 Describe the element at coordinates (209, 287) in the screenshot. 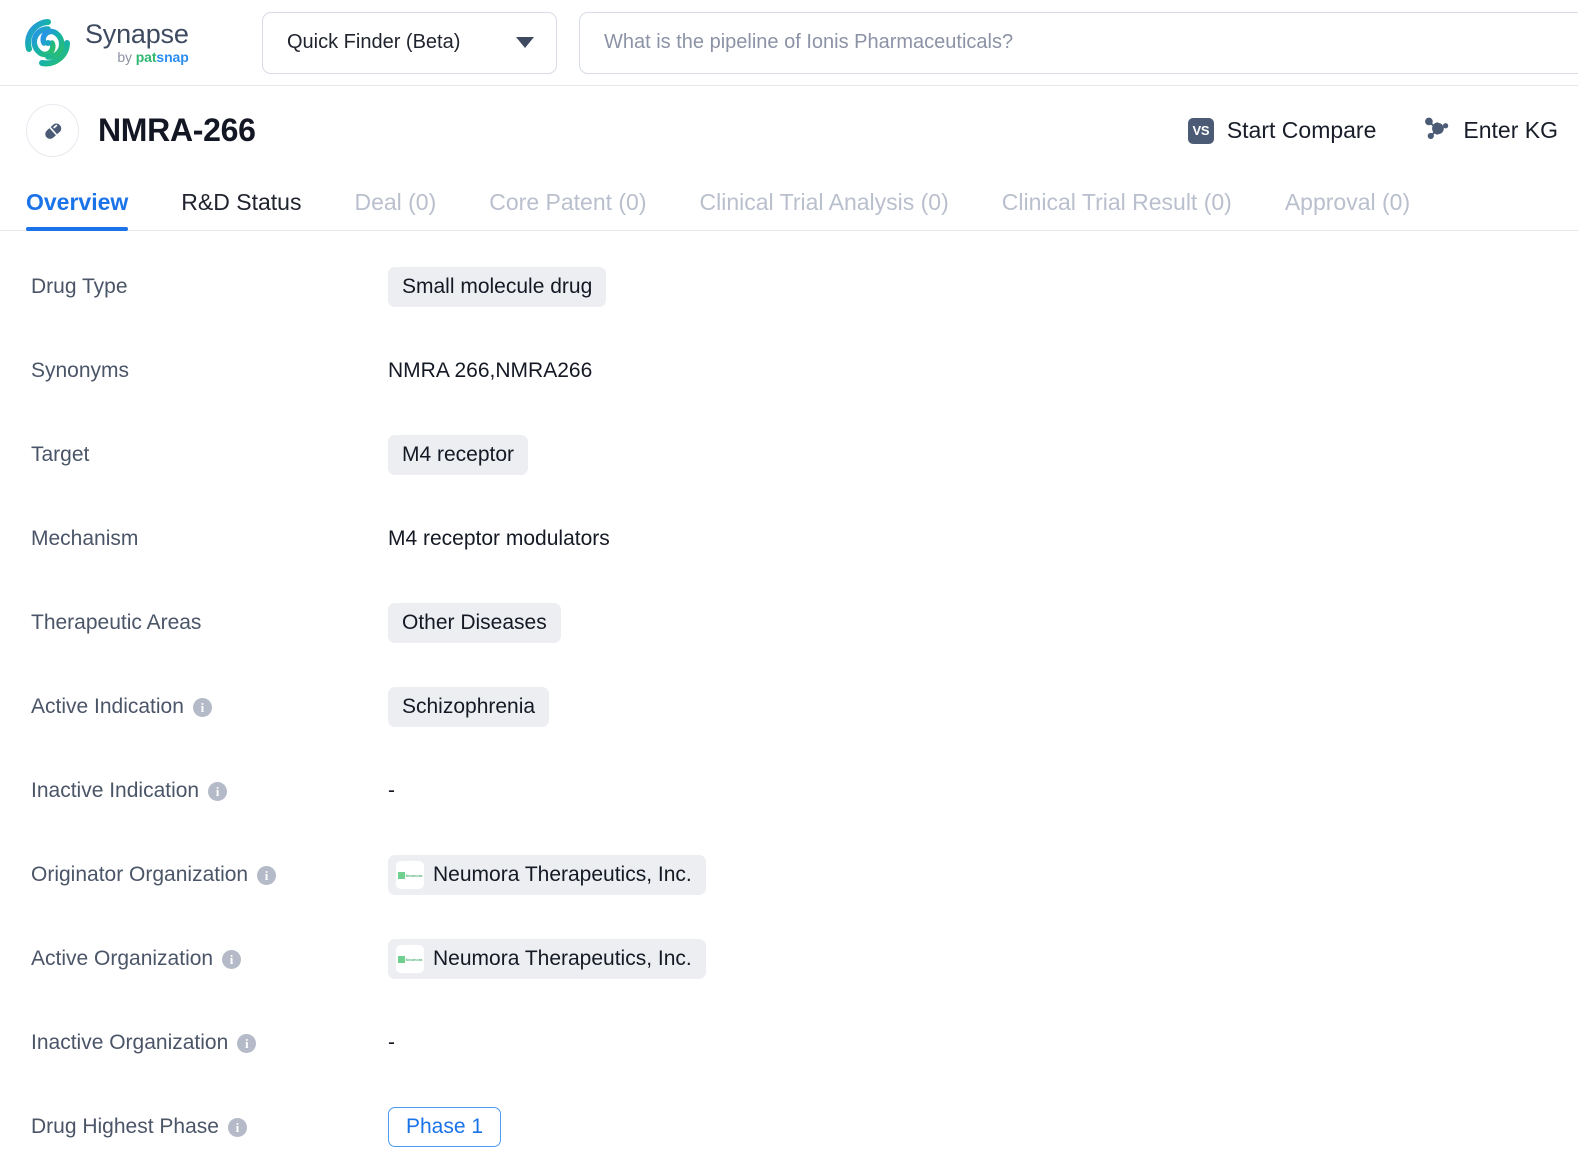

I see `detail-label-group: Drug Type` at that location.